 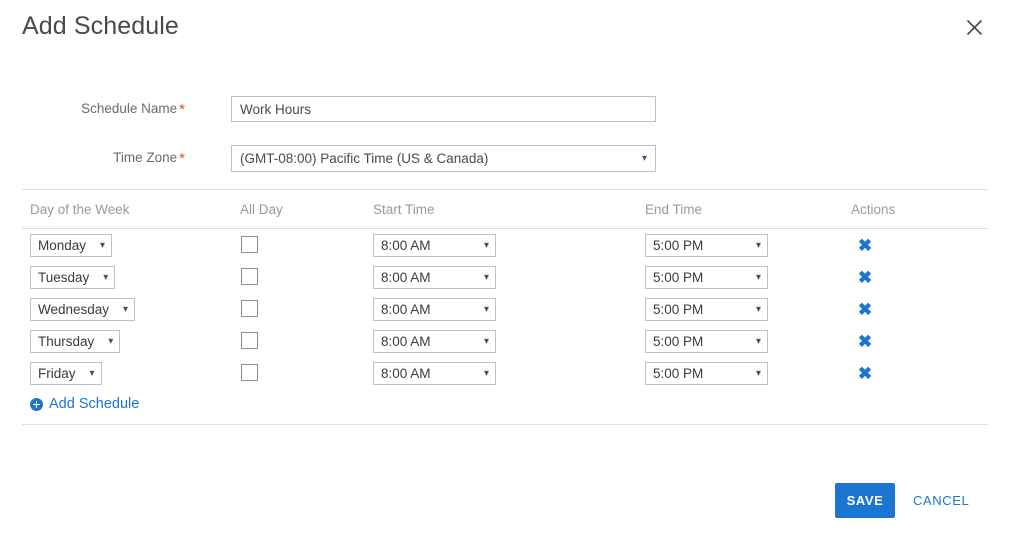 I want to click on day-of-week-select: Thursday ▾, so click(x=75, y=341).